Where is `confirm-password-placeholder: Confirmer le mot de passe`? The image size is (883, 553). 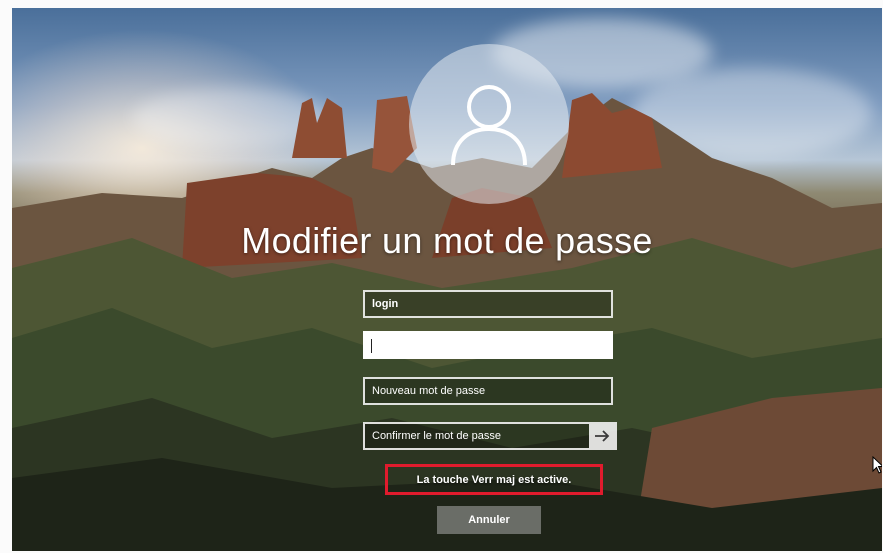 confirm-password-placeholder: Confirmer le mot de passe is located at coordinates (436, 436).